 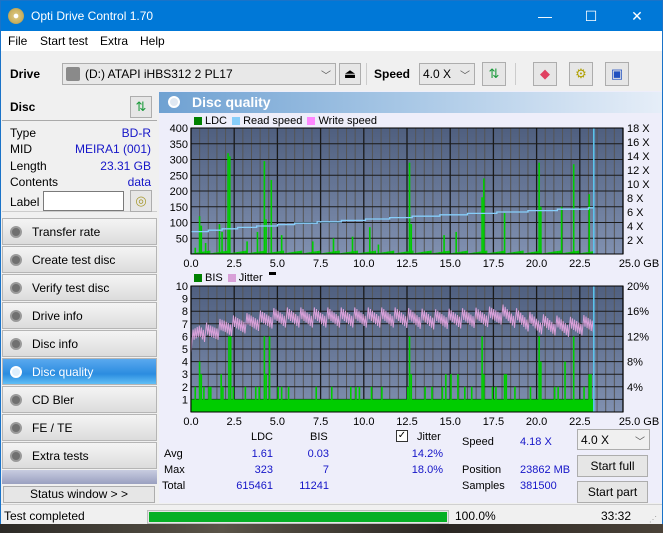 What do you see at coordinates (83, 201) in the screenshot?
I see `disc-label-input` at bounding box center [83, 201].